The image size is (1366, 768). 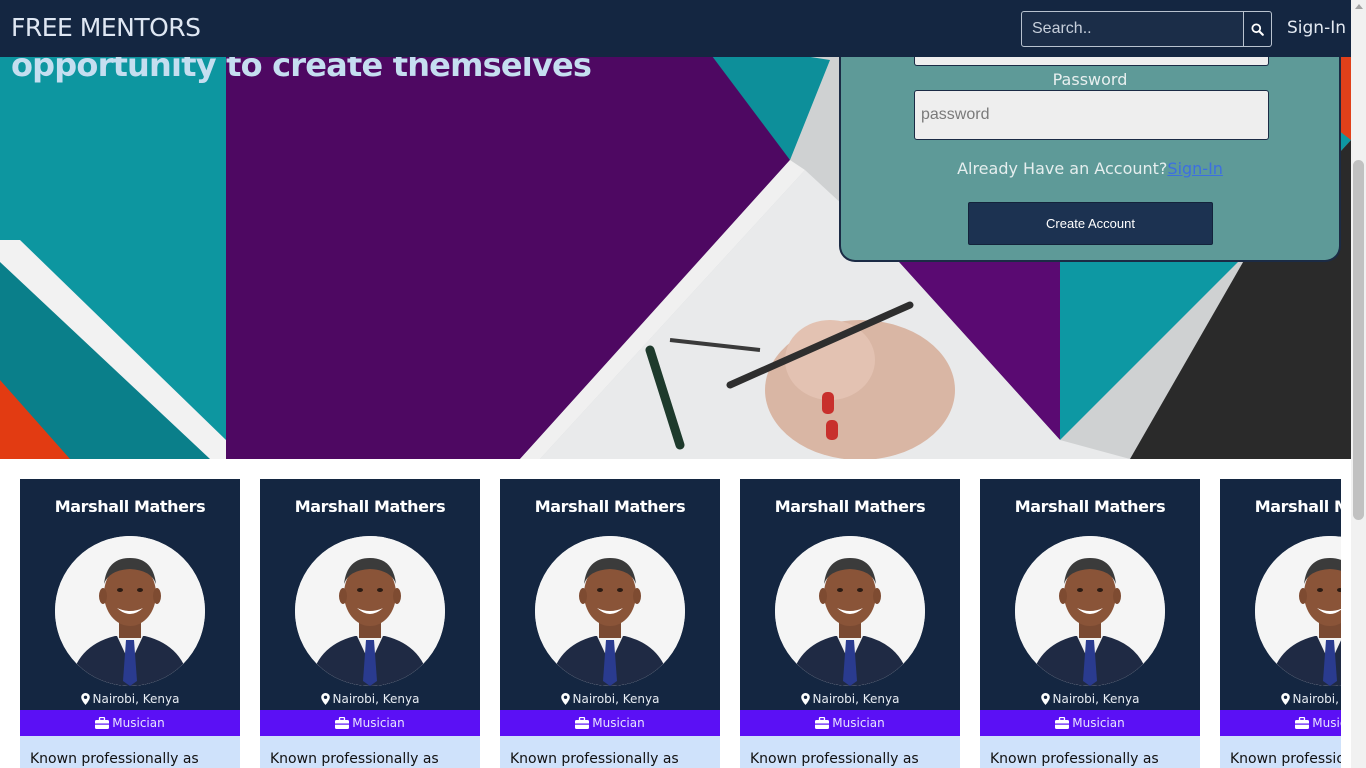 I want to click on form-signin-link: Sign-In, so click(x=1195, y=168).